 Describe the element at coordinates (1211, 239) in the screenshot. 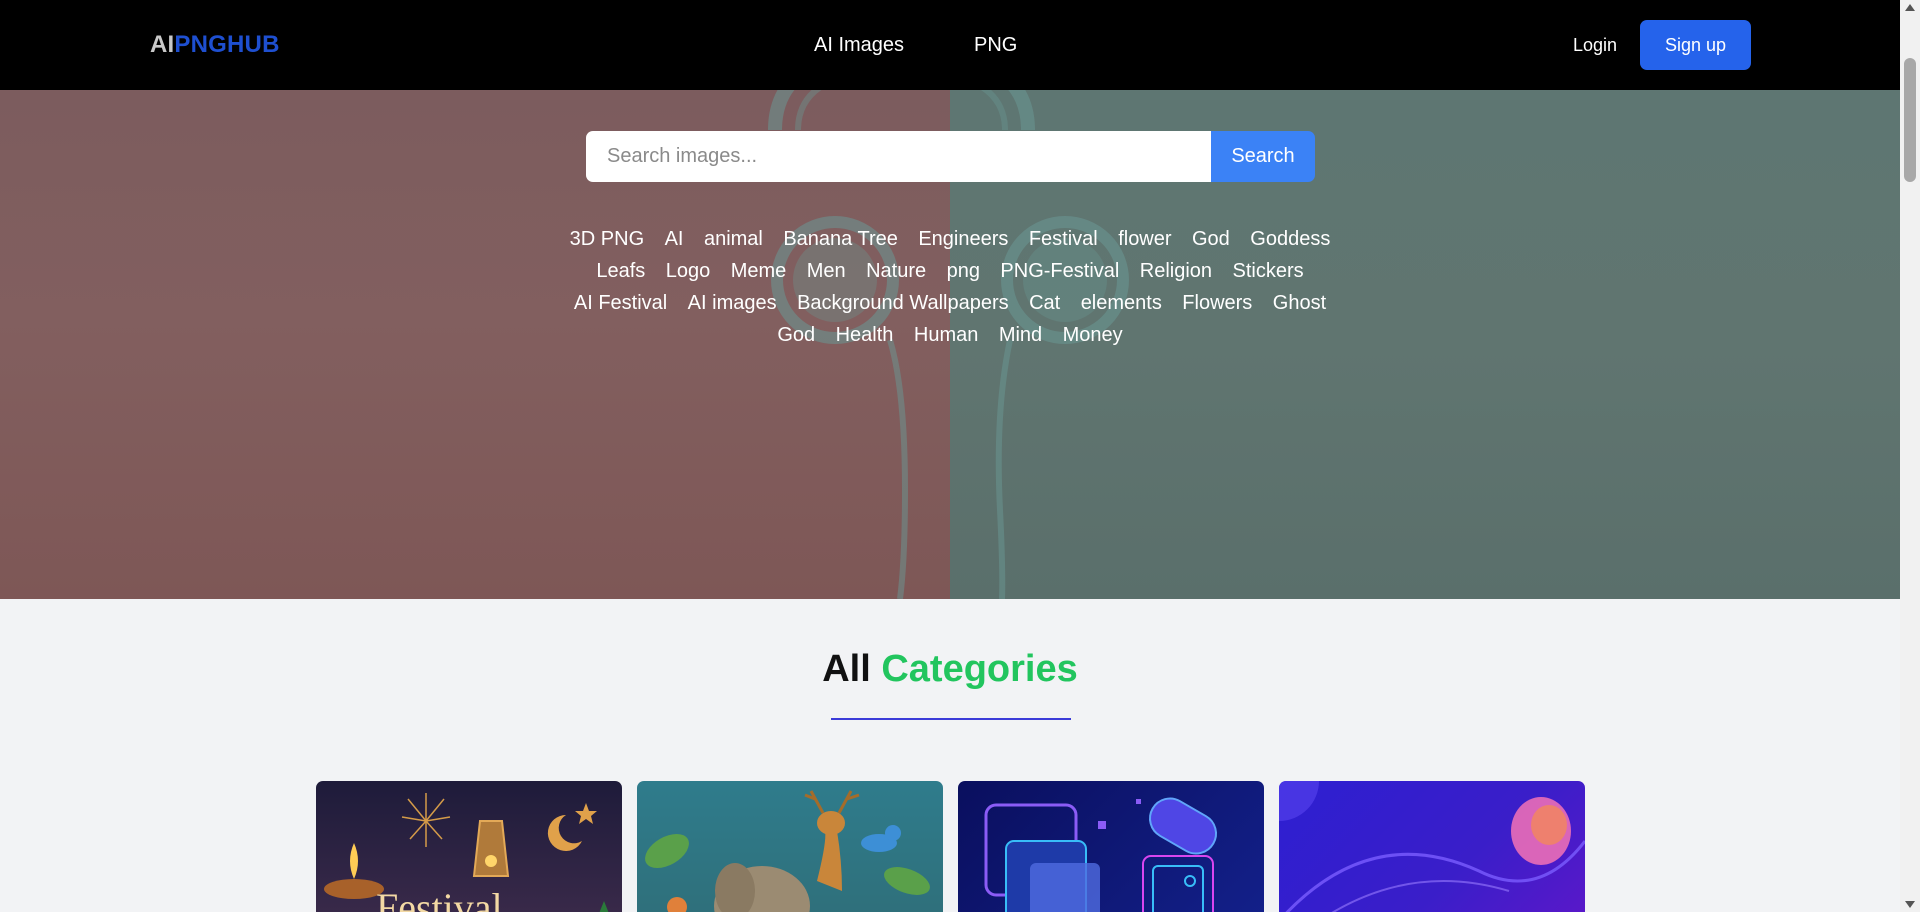

I see `tag-god: God` at that location.